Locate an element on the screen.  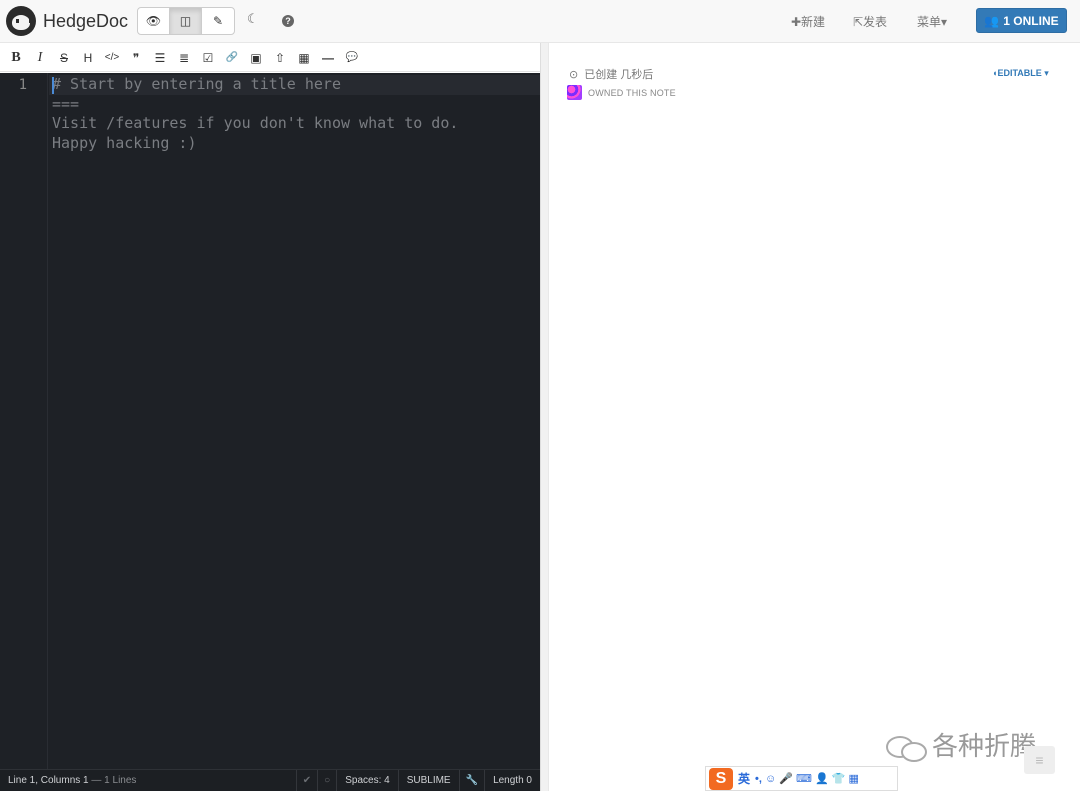
ime-tool-icons: •, ☺ 🎤 ⌨ 👤 👕 ▦ is located at coordinates (807, 778).